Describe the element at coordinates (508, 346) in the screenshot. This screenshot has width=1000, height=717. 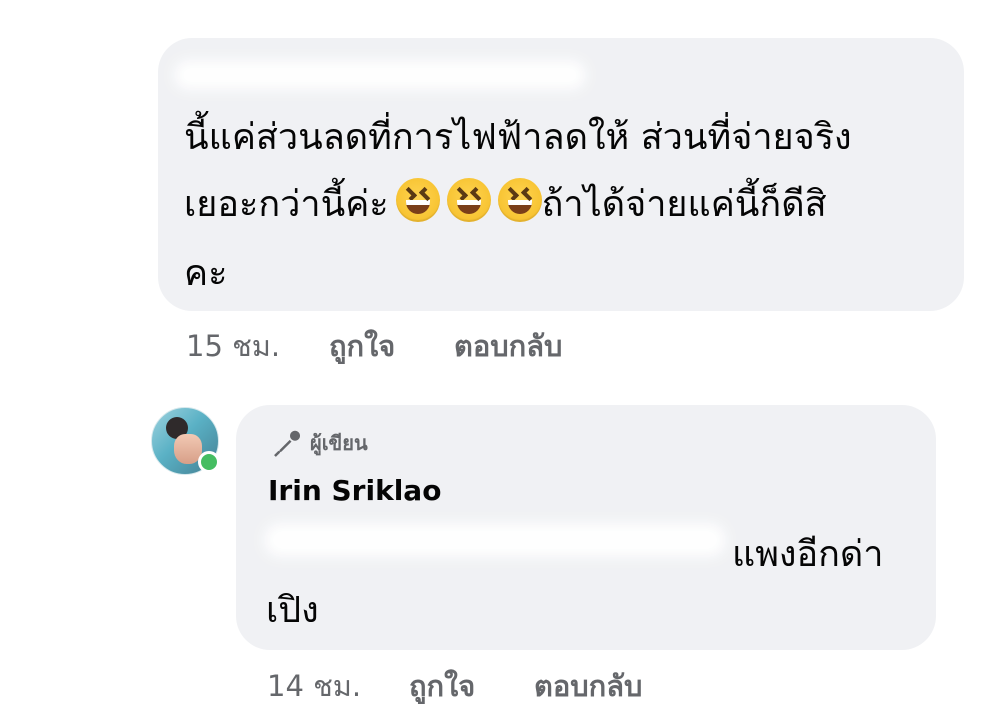
I see `reply-button: ตอบกลับ` at that location.